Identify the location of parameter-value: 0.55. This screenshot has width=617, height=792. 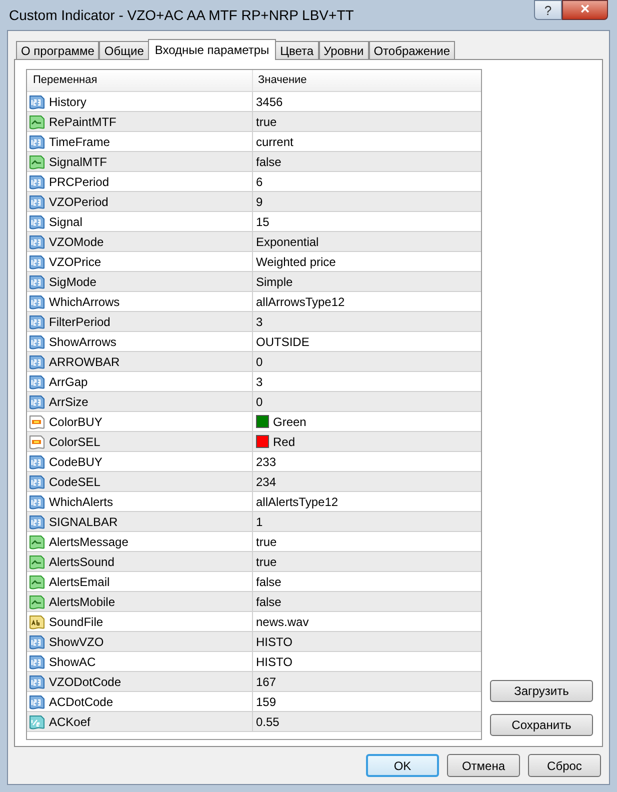
(268, 722).